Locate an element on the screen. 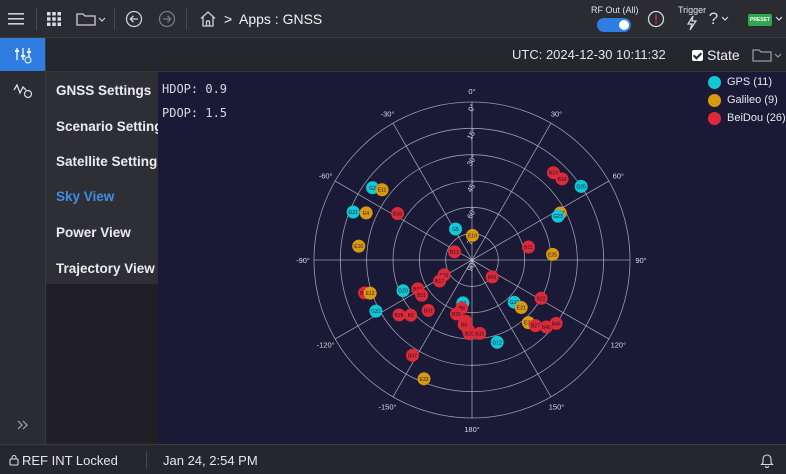 Image resolution: width=786 pixels, height=474 pixels. satellite-label: G20 is located at coordinates (403, 292).